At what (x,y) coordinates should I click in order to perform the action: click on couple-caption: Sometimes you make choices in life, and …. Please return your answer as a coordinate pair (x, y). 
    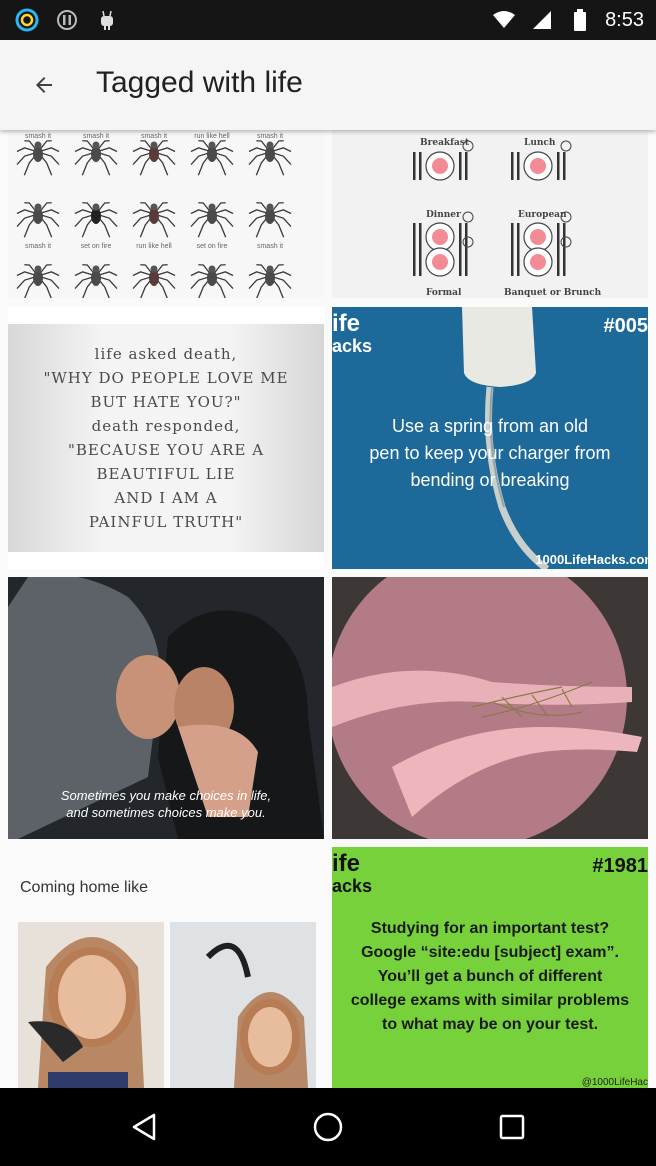
    Looking at the image, I should click on (166, 804).